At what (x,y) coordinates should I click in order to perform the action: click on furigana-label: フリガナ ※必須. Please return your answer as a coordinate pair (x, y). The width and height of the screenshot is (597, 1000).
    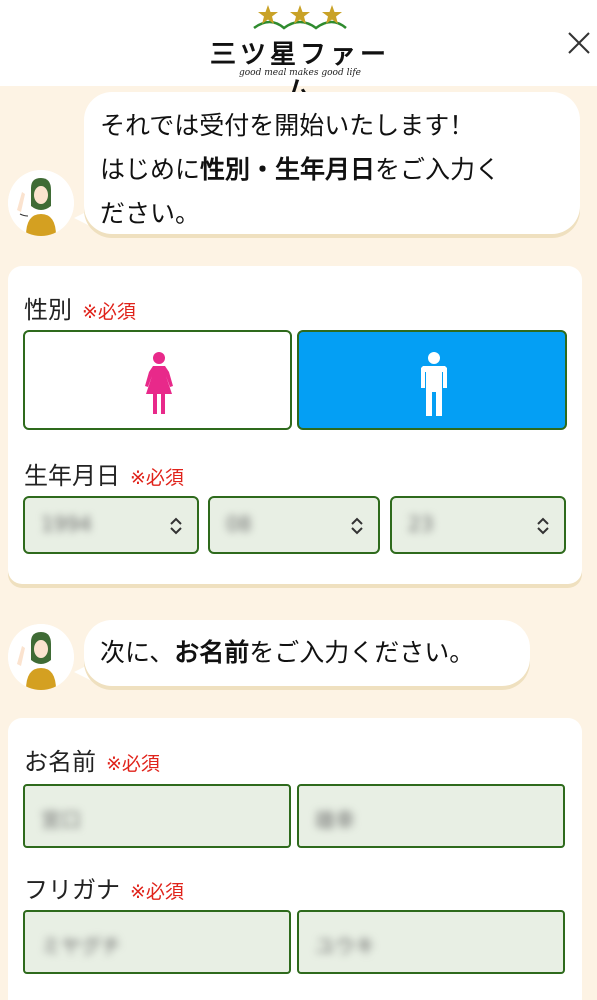
    Looking at the image, I should click on (104, 890).